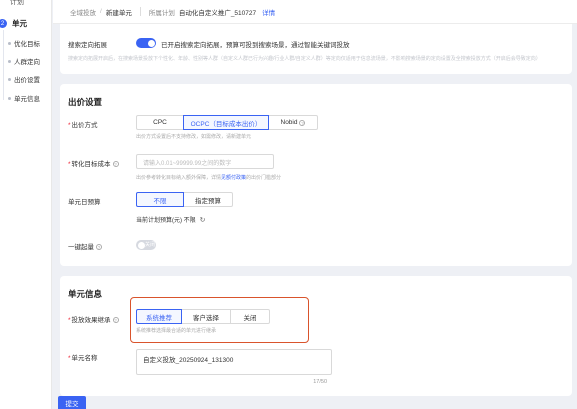 The height and width of the screenshot is (409, 577). Describe the element at coordinates (194, 137) in the screenshot. I see `bid-method-hint: 出价方式设置后不支持修改，如需修改，请新建单元` at that location.